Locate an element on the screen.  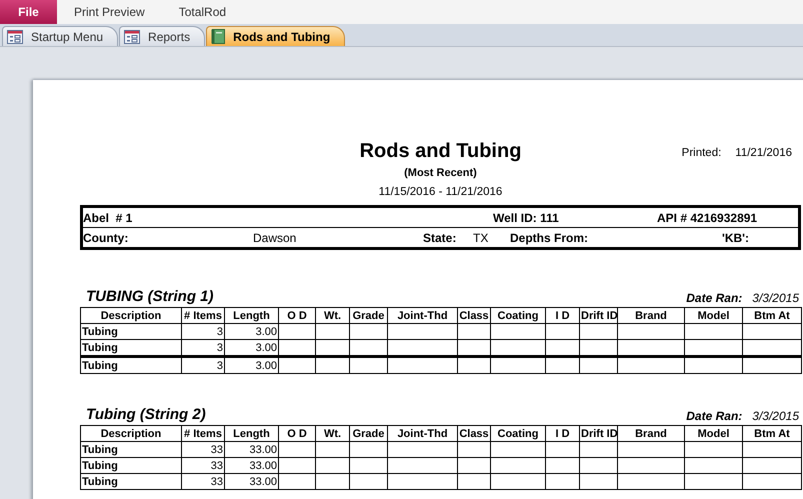
printed-date: 11/21/2016 is located at coordinates (763, 154).